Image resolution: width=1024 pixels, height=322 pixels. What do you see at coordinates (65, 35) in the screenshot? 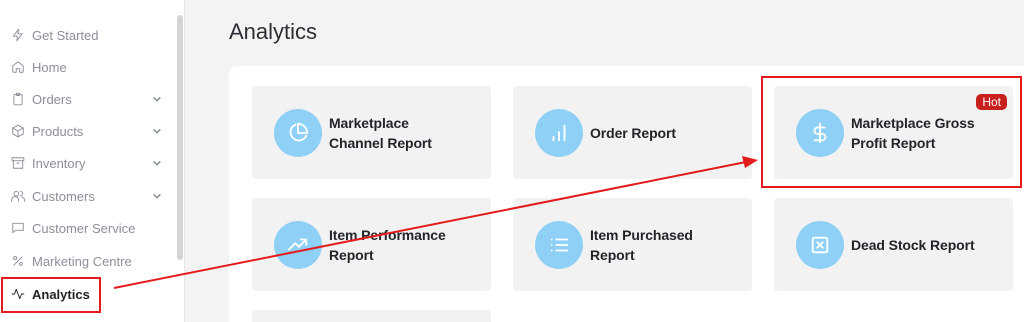
I see `sidebar-item-label: Get Started` at bounding box center [65, 35].